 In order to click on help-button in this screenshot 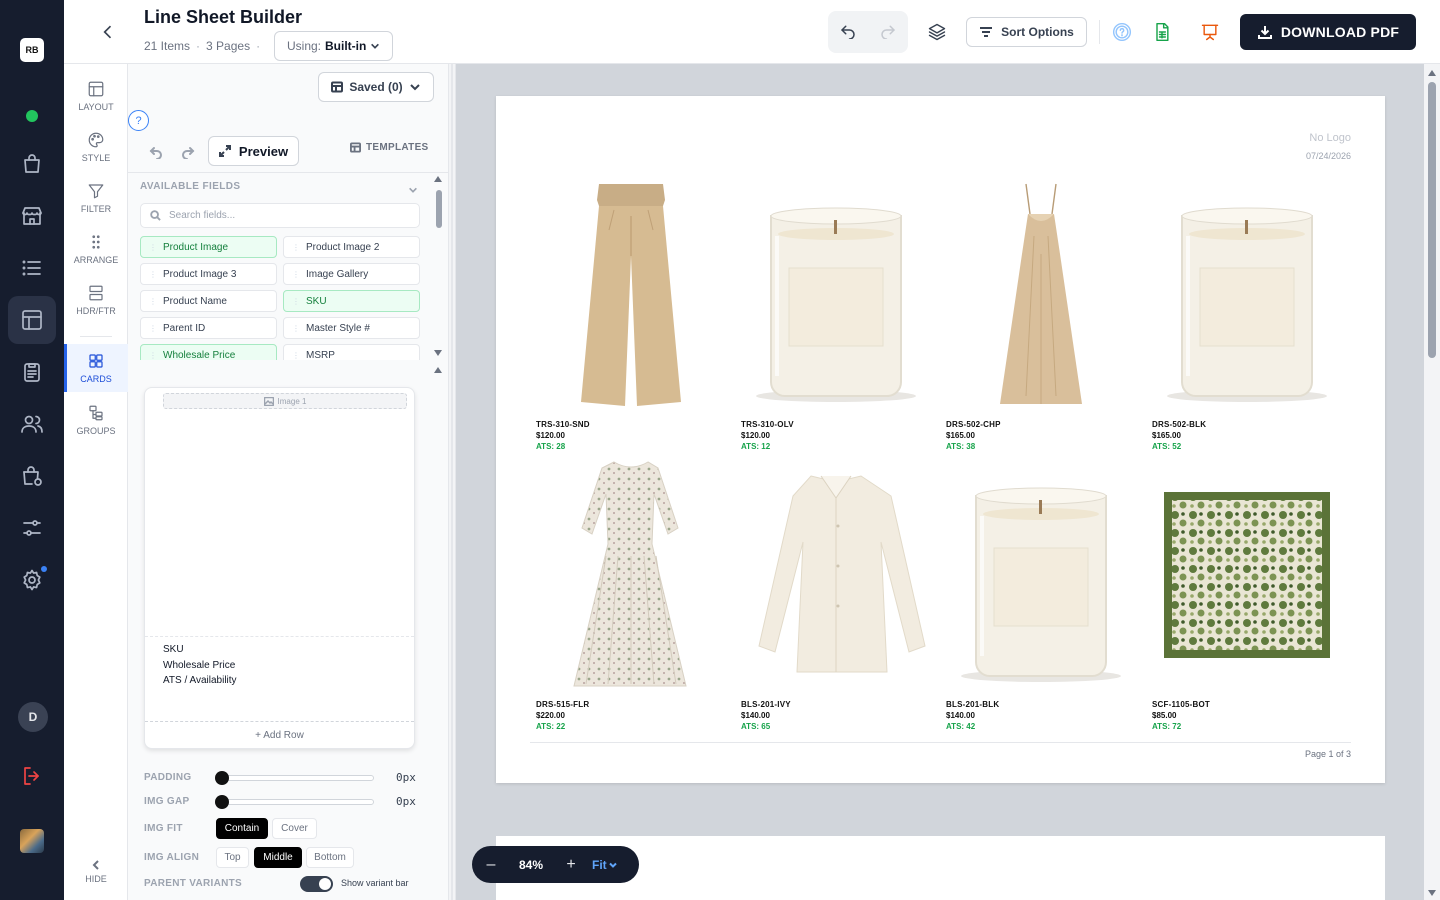, I will do `click(1122, 32)`.